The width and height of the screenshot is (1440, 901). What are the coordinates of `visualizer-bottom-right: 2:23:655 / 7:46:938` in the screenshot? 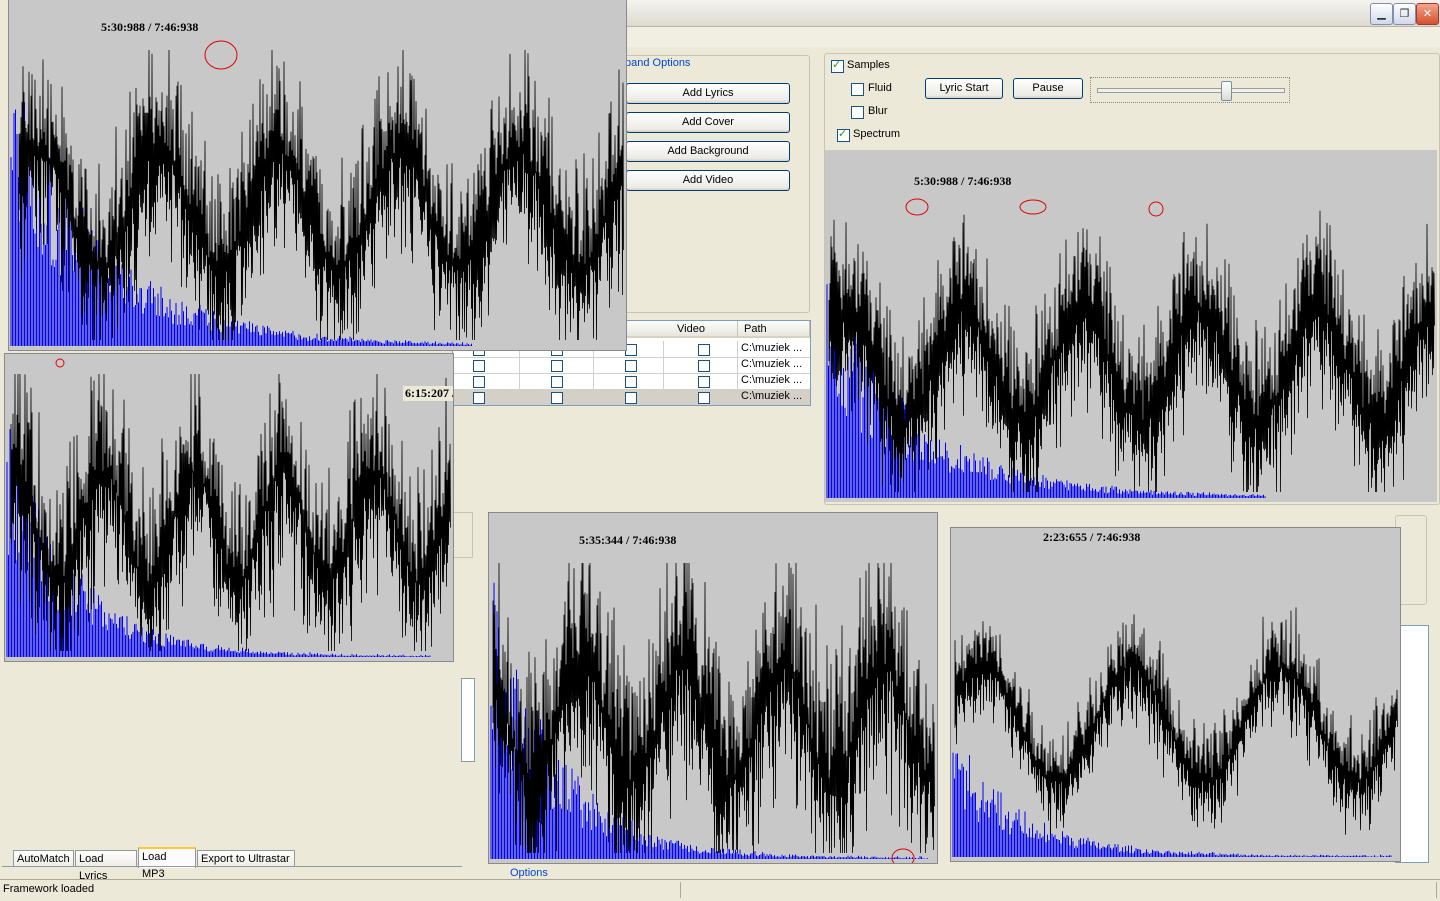 It's located at (1175, 694).